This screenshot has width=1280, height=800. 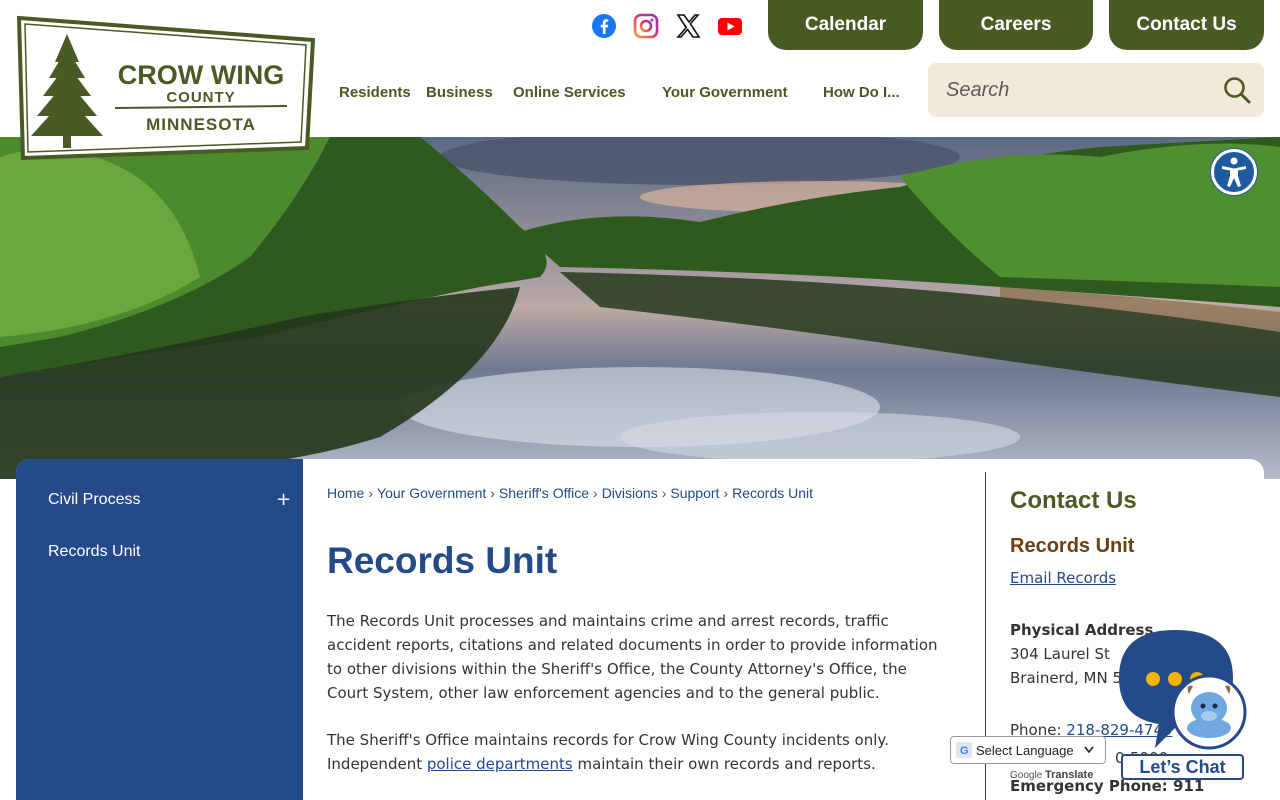 I want to click on expand-icon: +, so click(x=283, y=499).